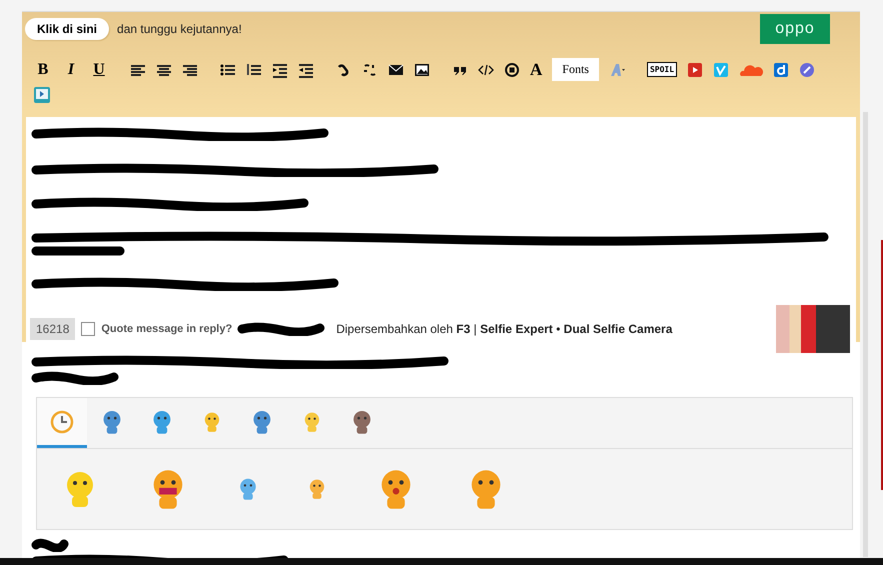 The image size is (883, 565). Describe the element at coordinates (50, 545) in the screenshot. I see `redaction-scribble` at that location.